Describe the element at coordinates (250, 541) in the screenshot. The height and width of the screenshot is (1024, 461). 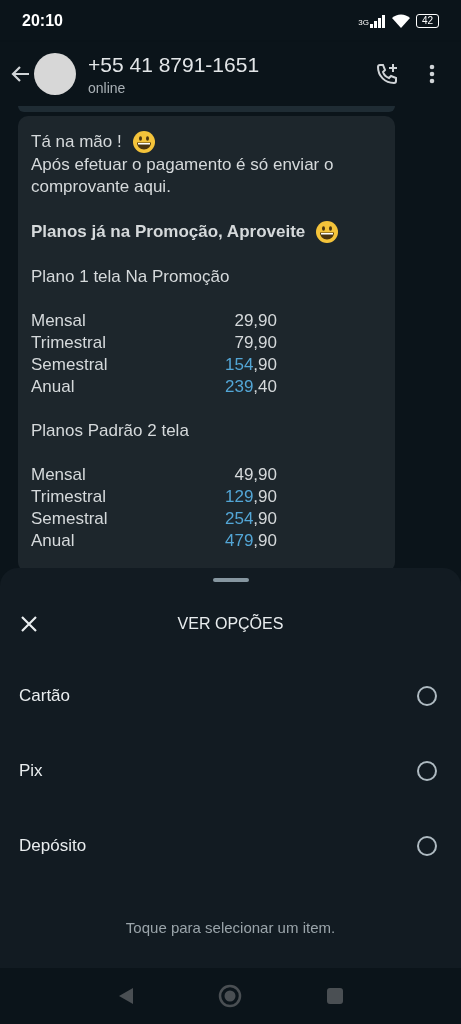
I see `plan-price: 479,90` at that location.